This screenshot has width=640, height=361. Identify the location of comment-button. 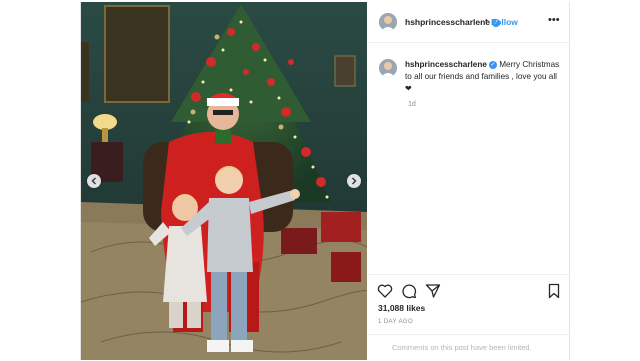
(409, 291).